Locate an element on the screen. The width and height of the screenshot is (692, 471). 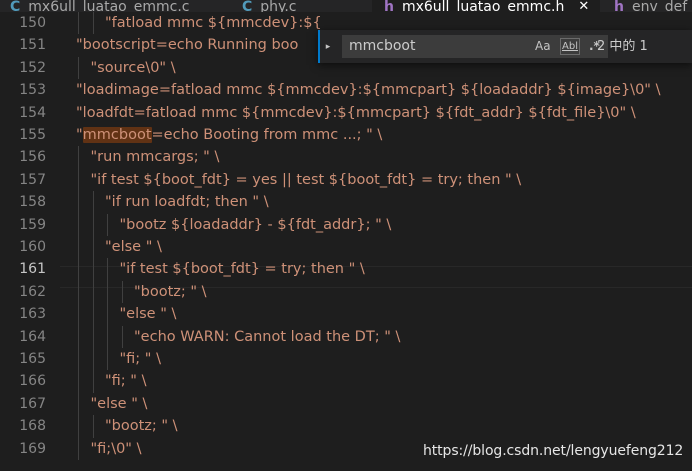
code-line: "mmcboot=echo Booting from mmc ...; " \ is located at coordinates (229, 135).